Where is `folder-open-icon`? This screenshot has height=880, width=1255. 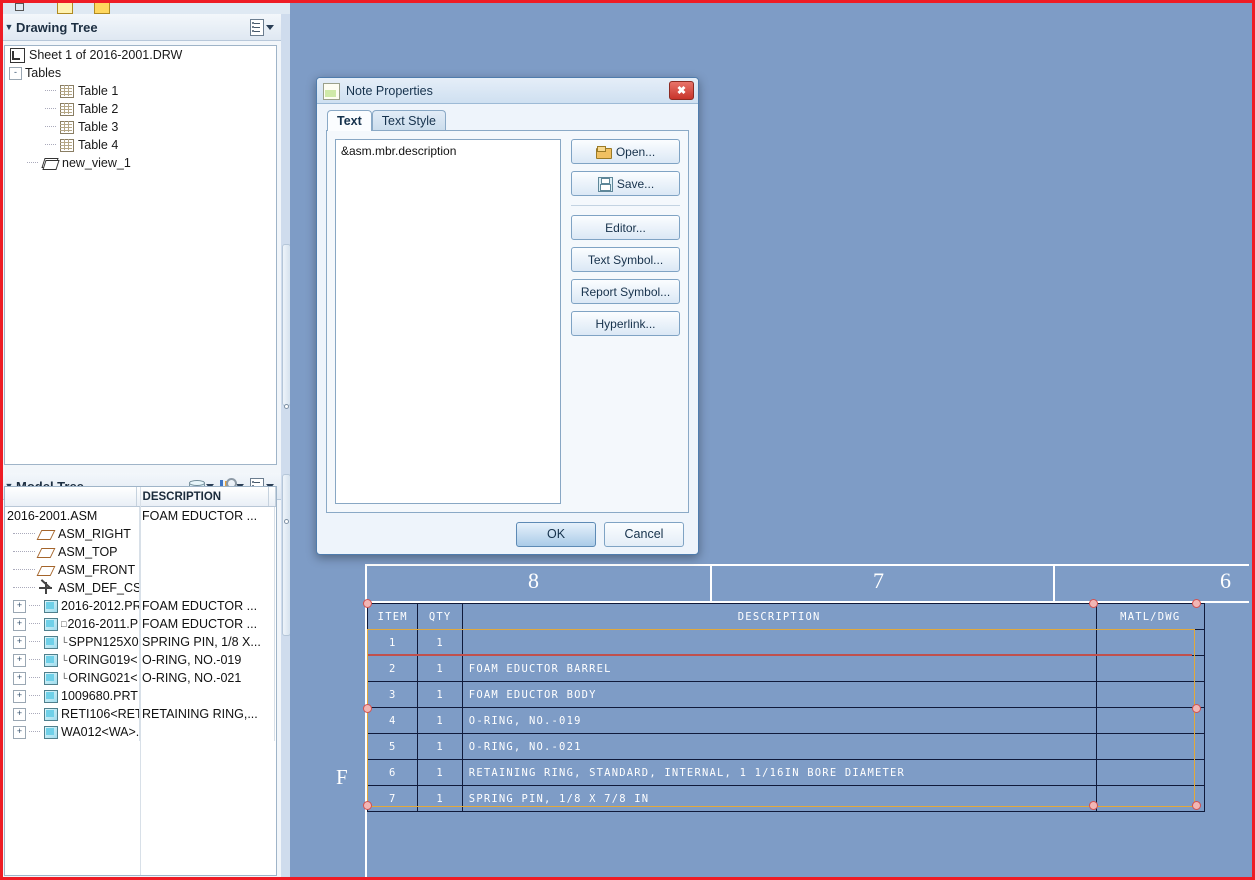
folder-open-icon is located at coordinates (603, 152).